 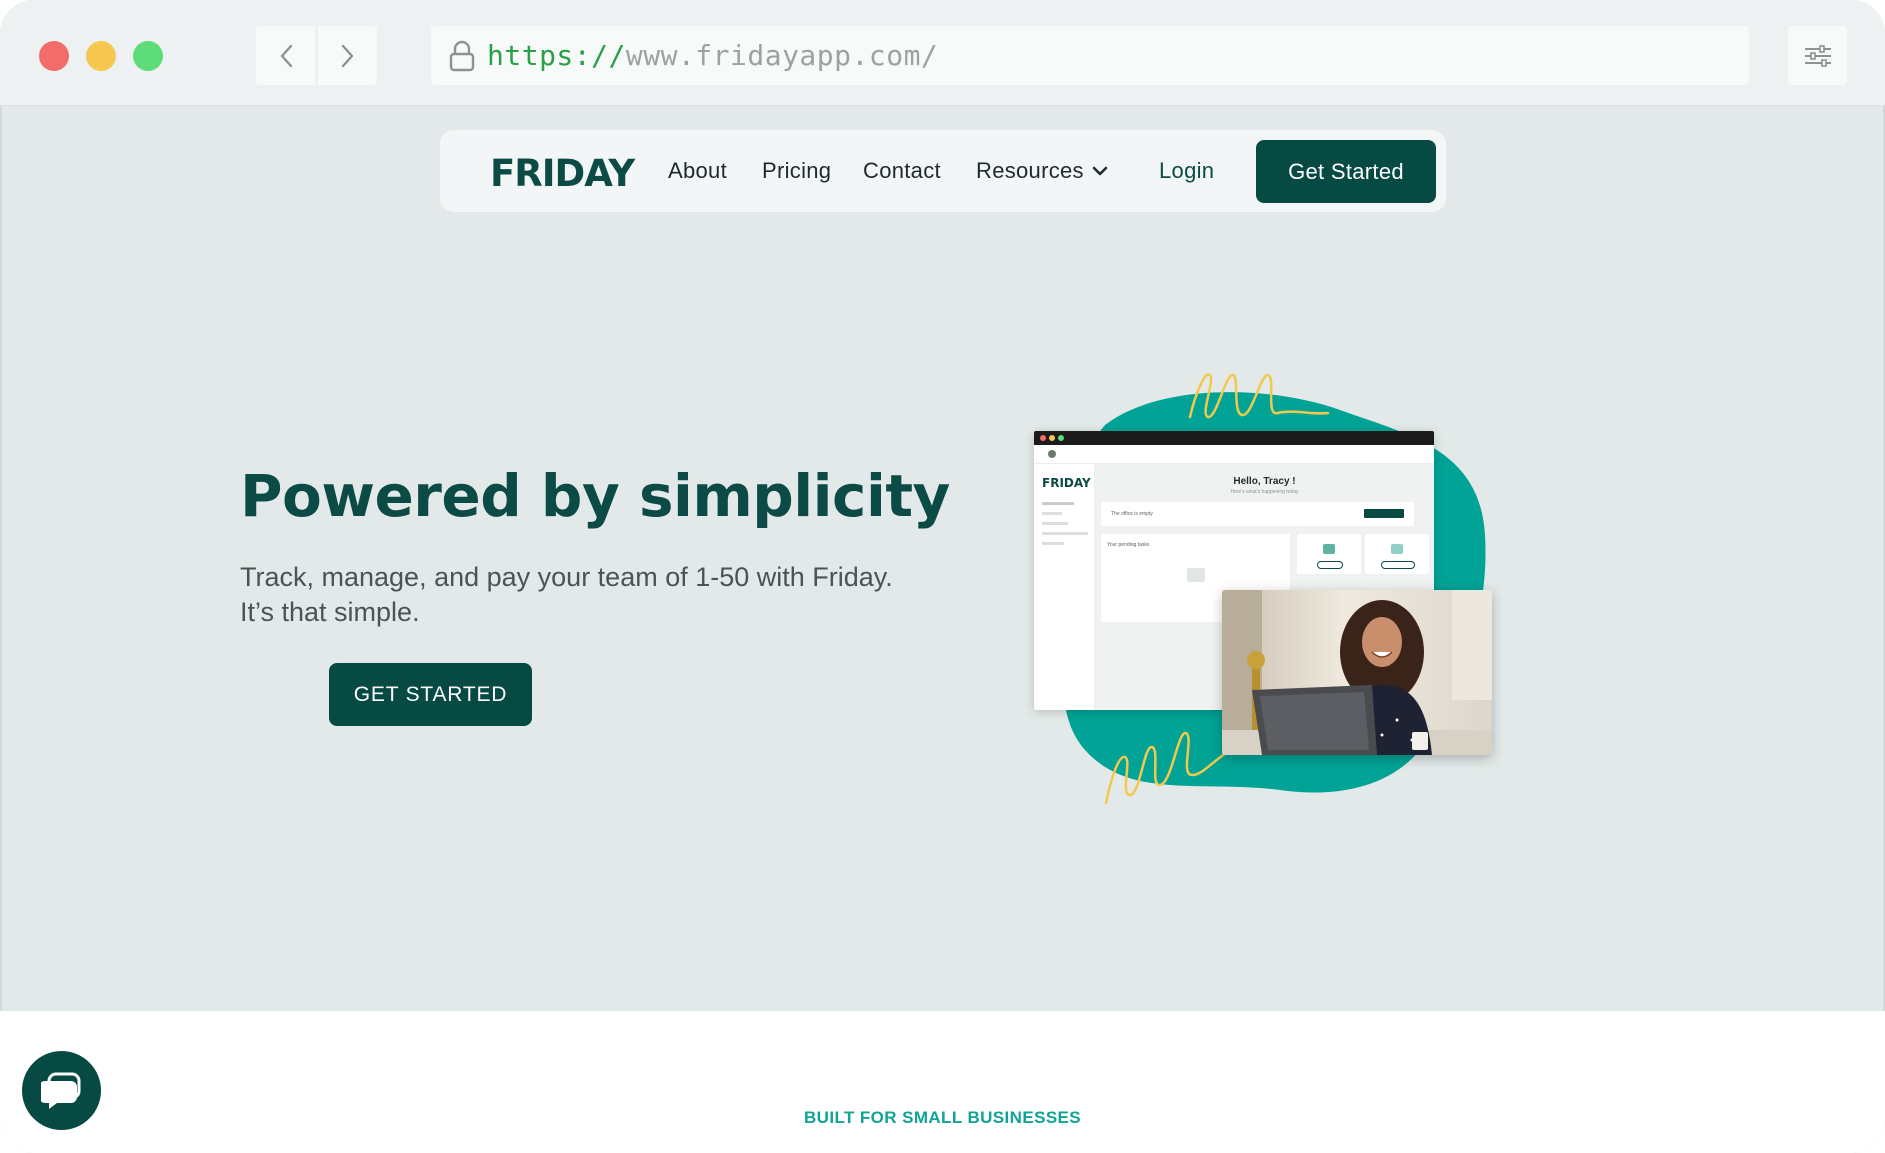 I want to click on lock-icon, so click(x=462, y=56).